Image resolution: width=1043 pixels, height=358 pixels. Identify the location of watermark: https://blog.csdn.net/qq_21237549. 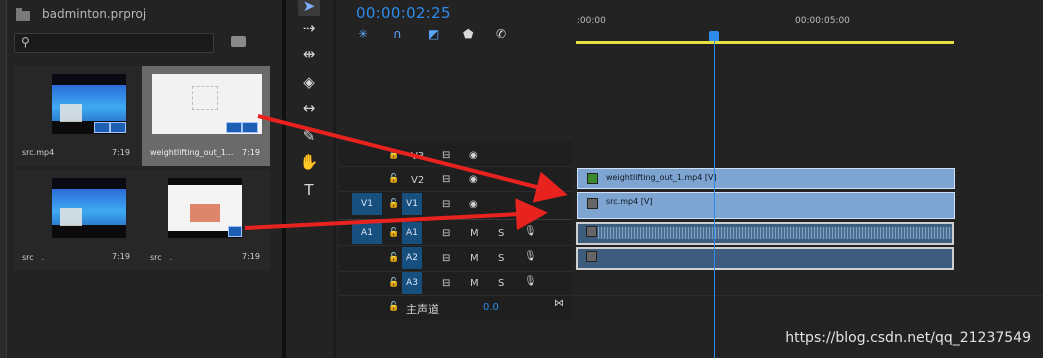
(908, 338).